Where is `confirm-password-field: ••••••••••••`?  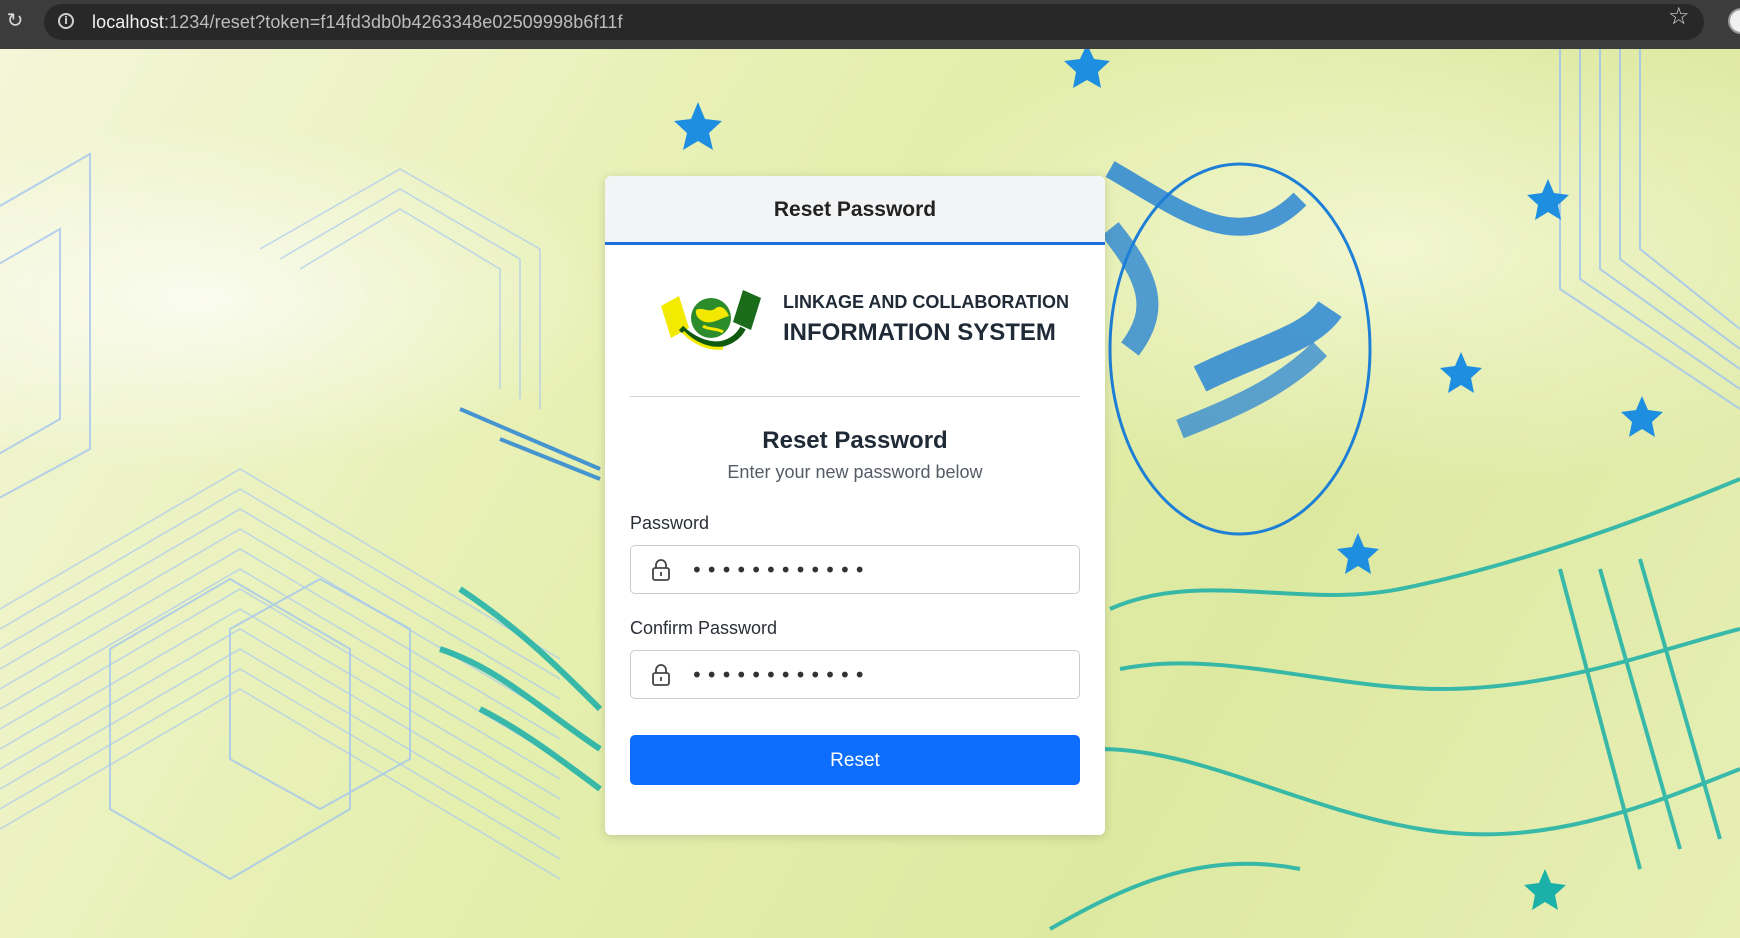
confirm-password-field: •••••••••••• is located at coordinates (855, 674).